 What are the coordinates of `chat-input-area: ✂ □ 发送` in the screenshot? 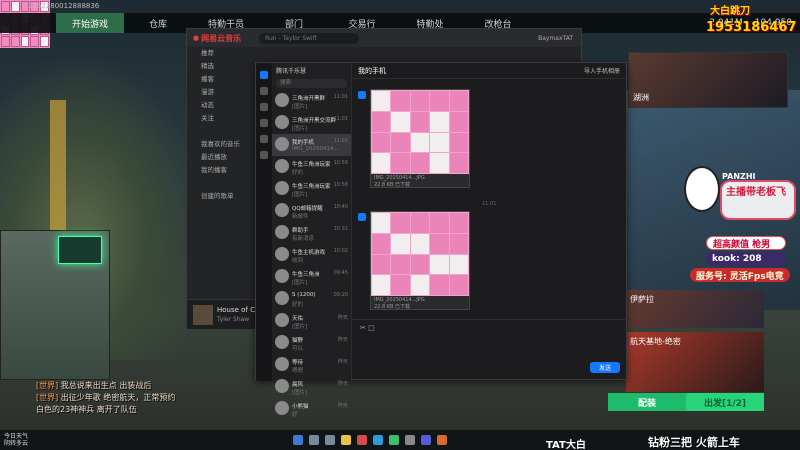 It's located at (490, 350).